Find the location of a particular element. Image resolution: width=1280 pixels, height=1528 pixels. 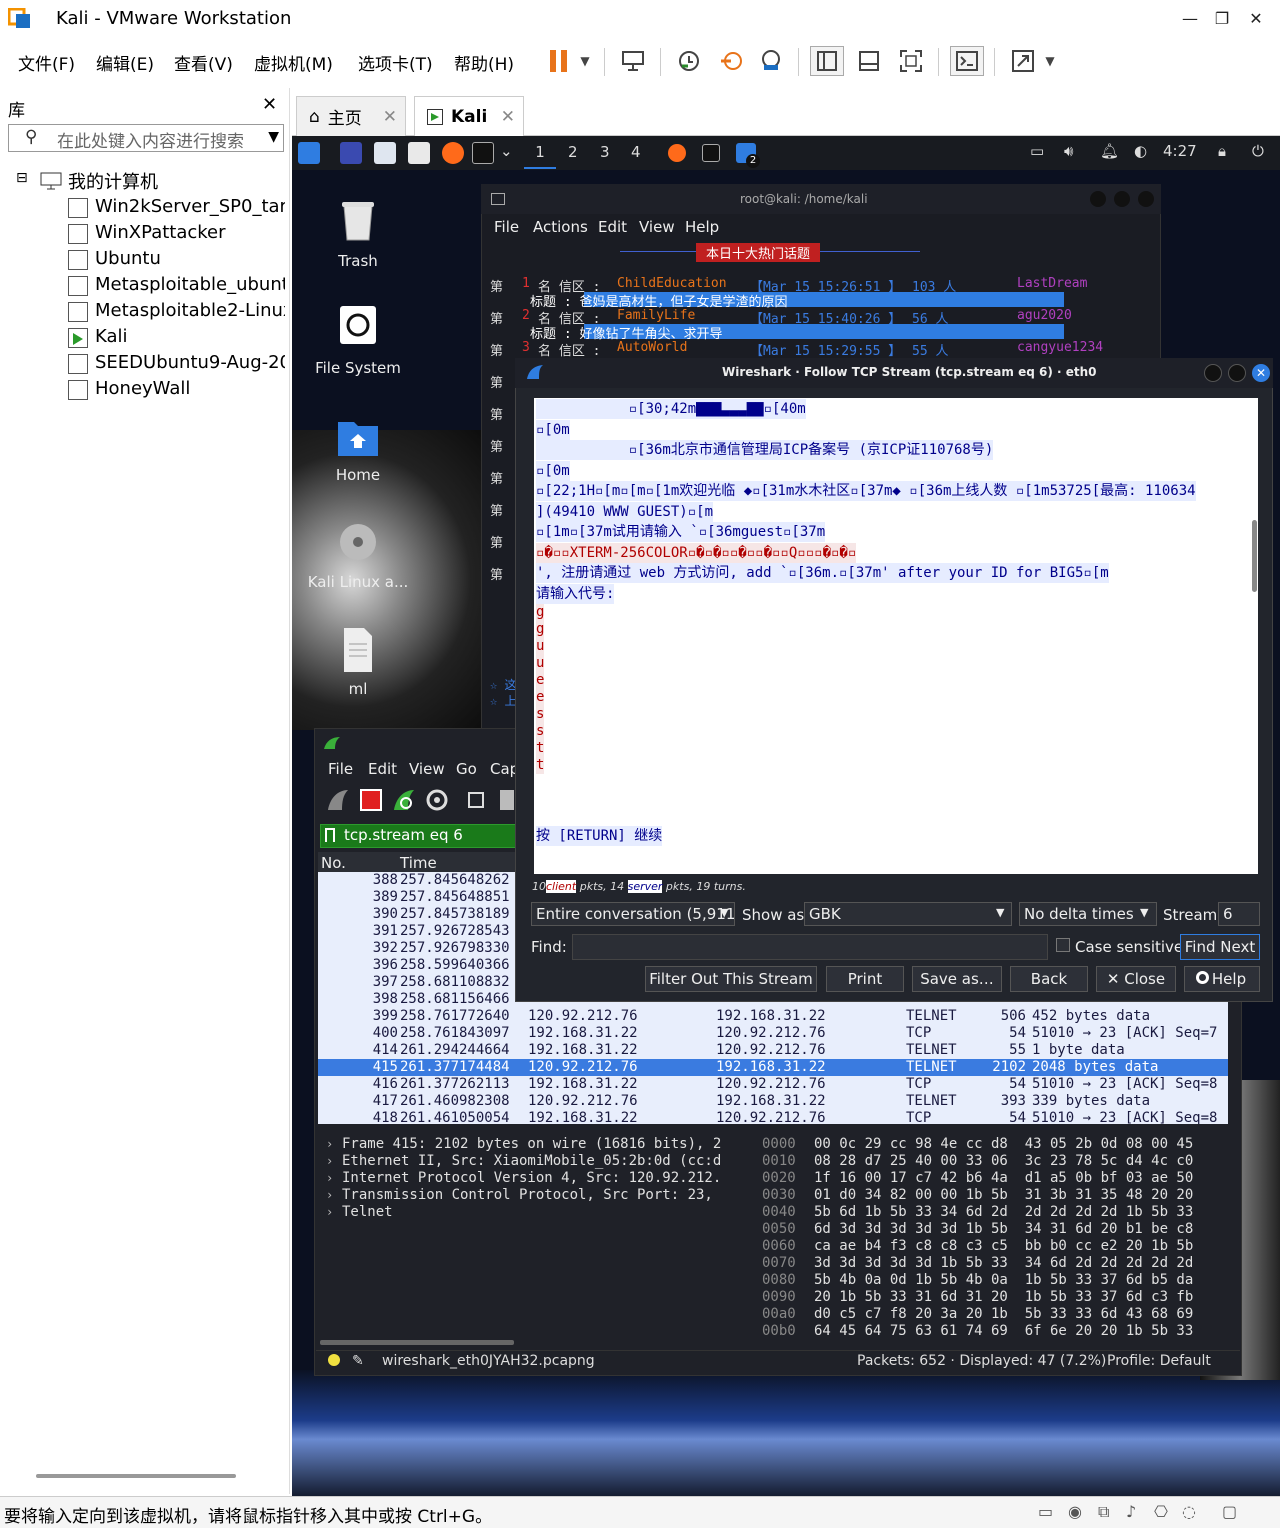

menu-file: 文件(F) is located at coordinates (46, 62).